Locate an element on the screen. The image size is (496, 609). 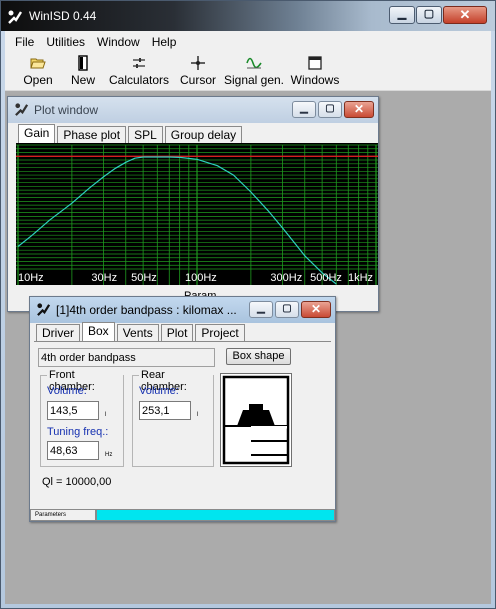
x-tick-label: 500Hz is located at coordinates (326, 278).